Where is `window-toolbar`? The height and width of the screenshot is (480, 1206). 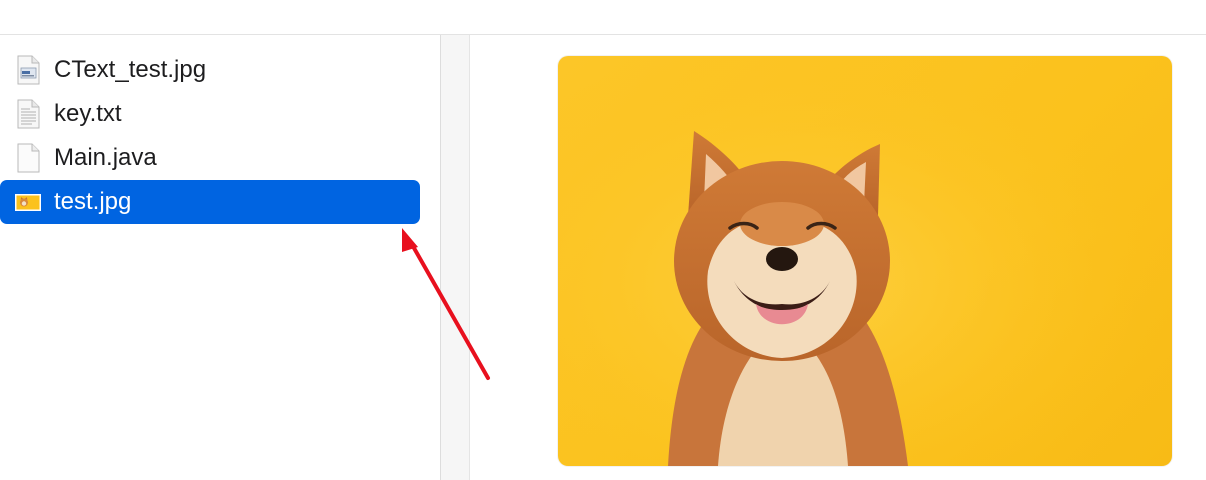 window-toolbar is located at coordinates (603, 17).